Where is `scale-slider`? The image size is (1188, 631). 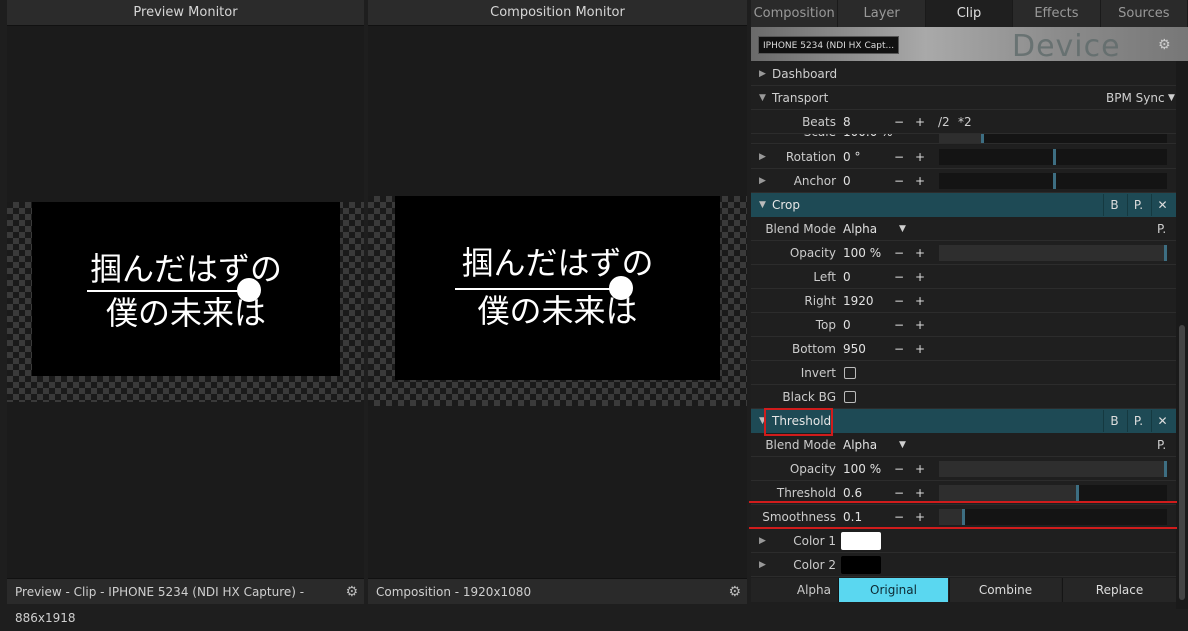 scale-slider is located at coordinates (1053, 138).